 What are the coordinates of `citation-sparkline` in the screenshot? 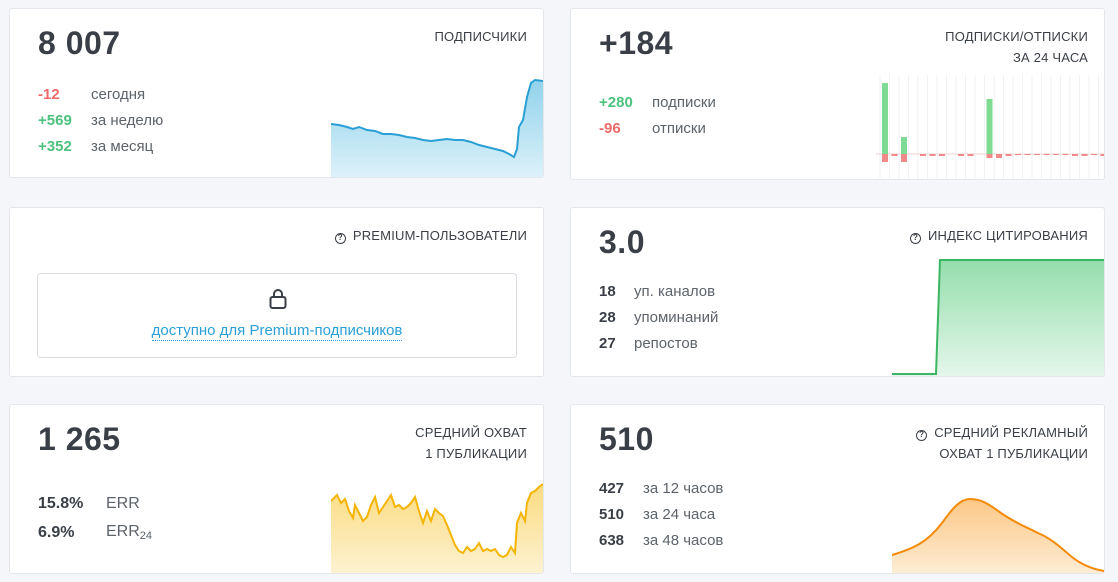 It's located at (998, 316).